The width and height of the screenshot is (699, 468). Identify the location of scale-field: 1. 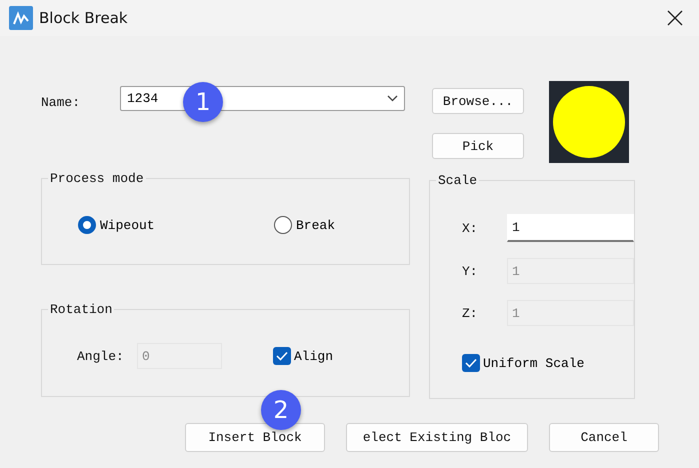
(570, 228).